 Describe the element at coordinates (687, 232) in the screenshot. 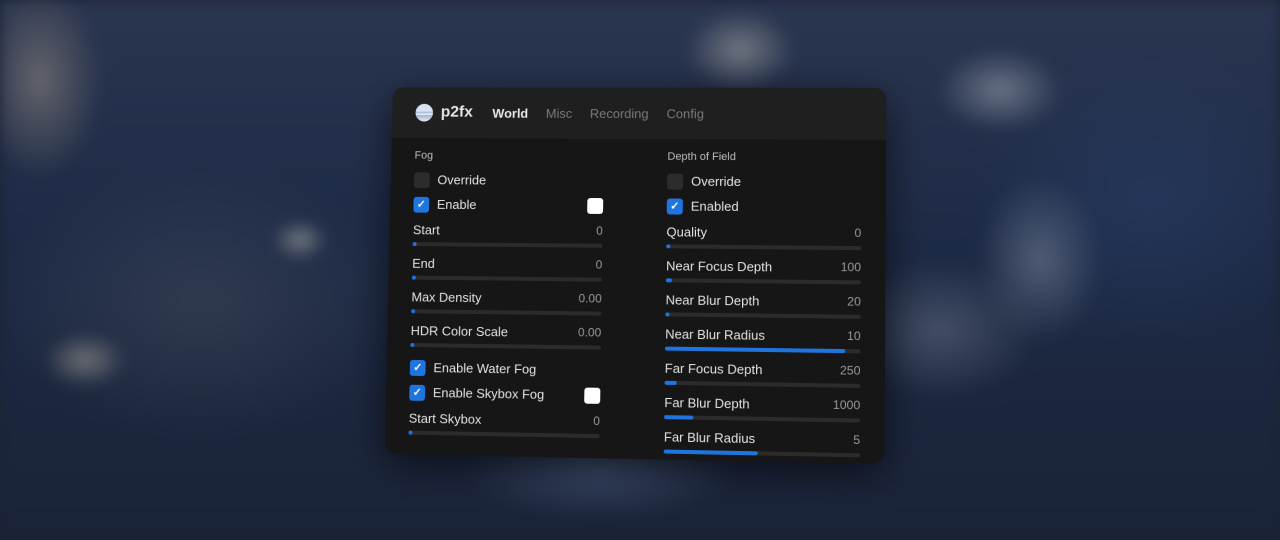

I see `quality-label: Quality` at that location.